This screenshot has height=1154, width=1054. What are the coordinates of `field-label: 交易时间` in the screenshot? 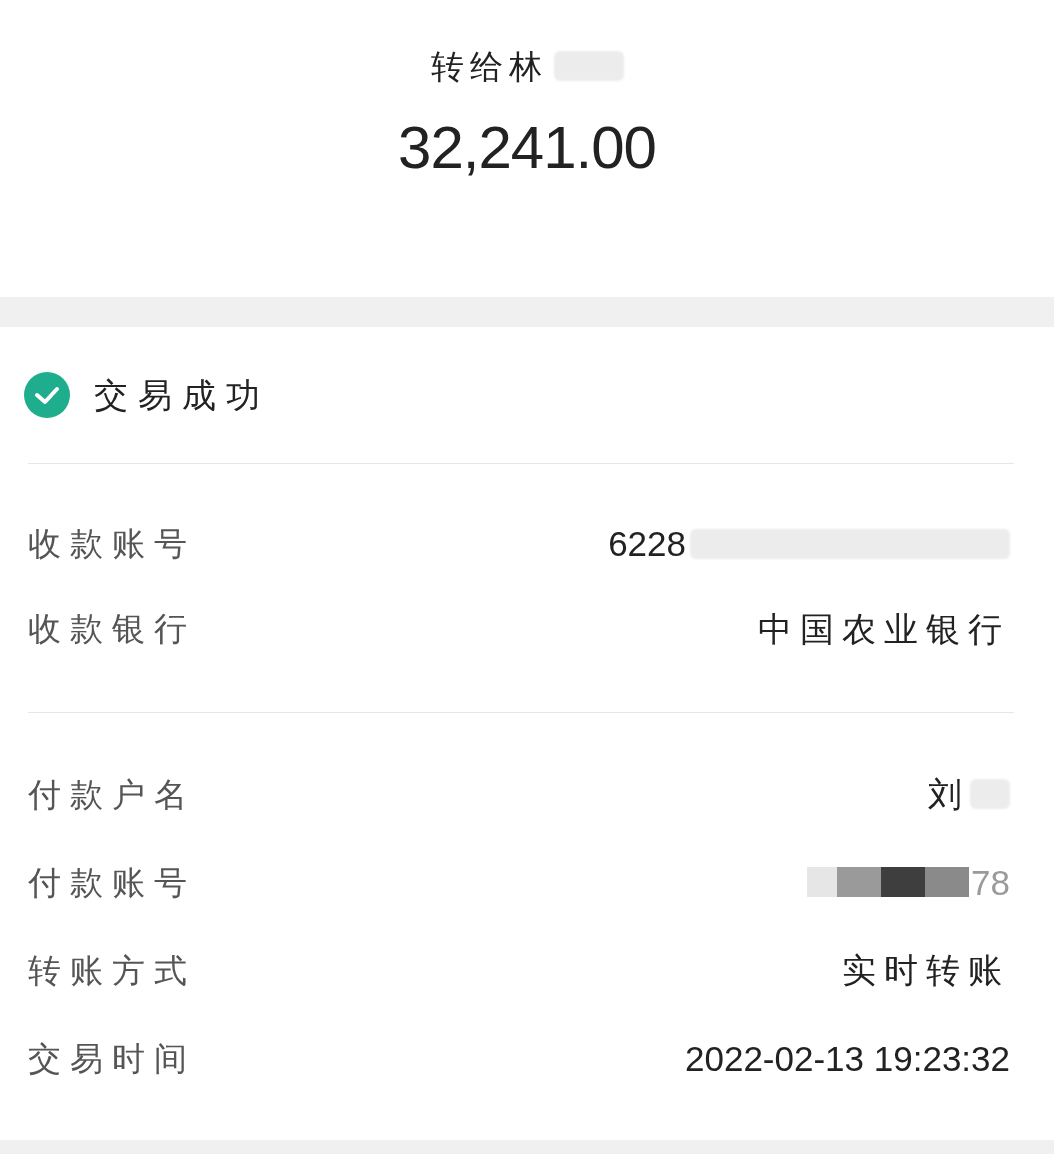 It's located at (112, 1058).